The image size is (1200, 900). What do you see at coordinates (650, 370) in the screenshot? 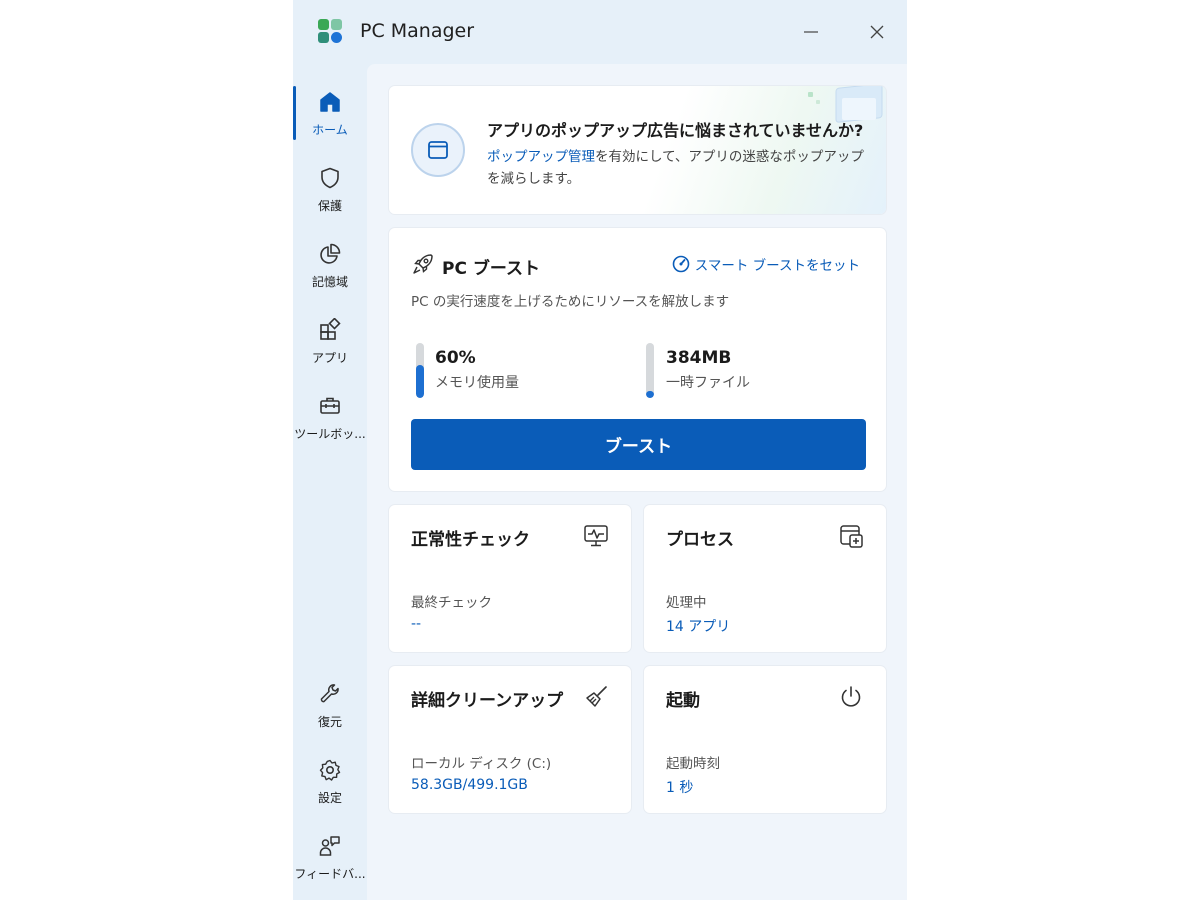
I see `temp-files-meter` at bounding box center [650, 370].